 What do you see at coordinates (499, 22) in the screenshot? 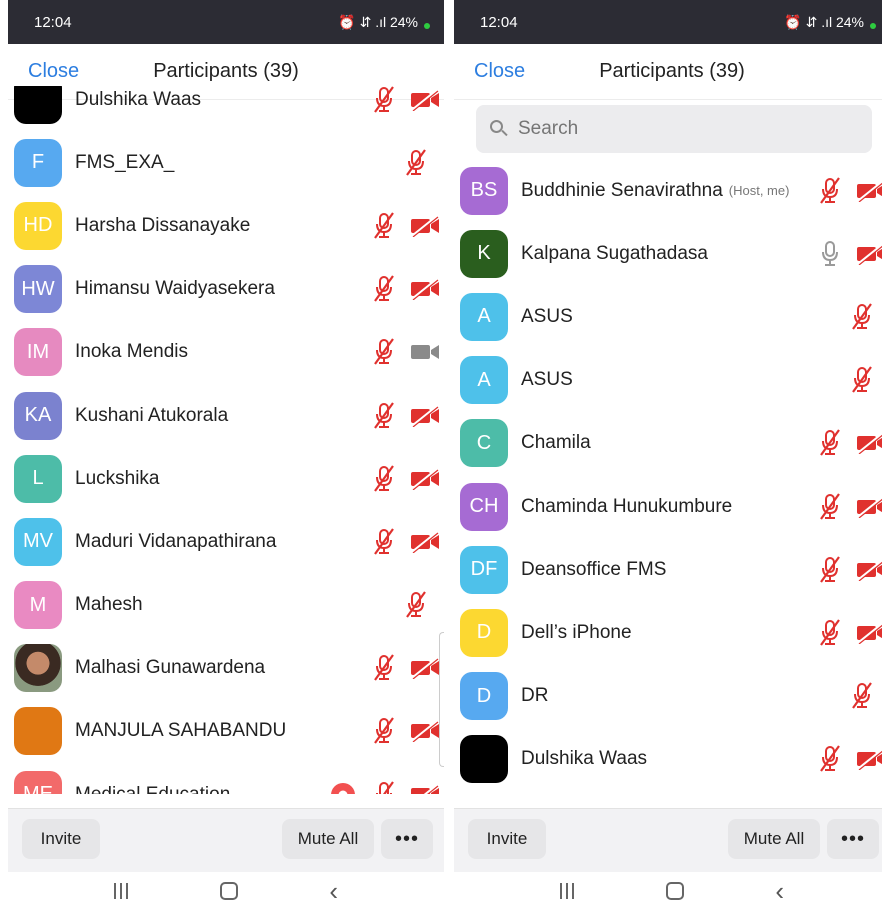
I see `status-time: 12:04` at bounding box center [499, 22].